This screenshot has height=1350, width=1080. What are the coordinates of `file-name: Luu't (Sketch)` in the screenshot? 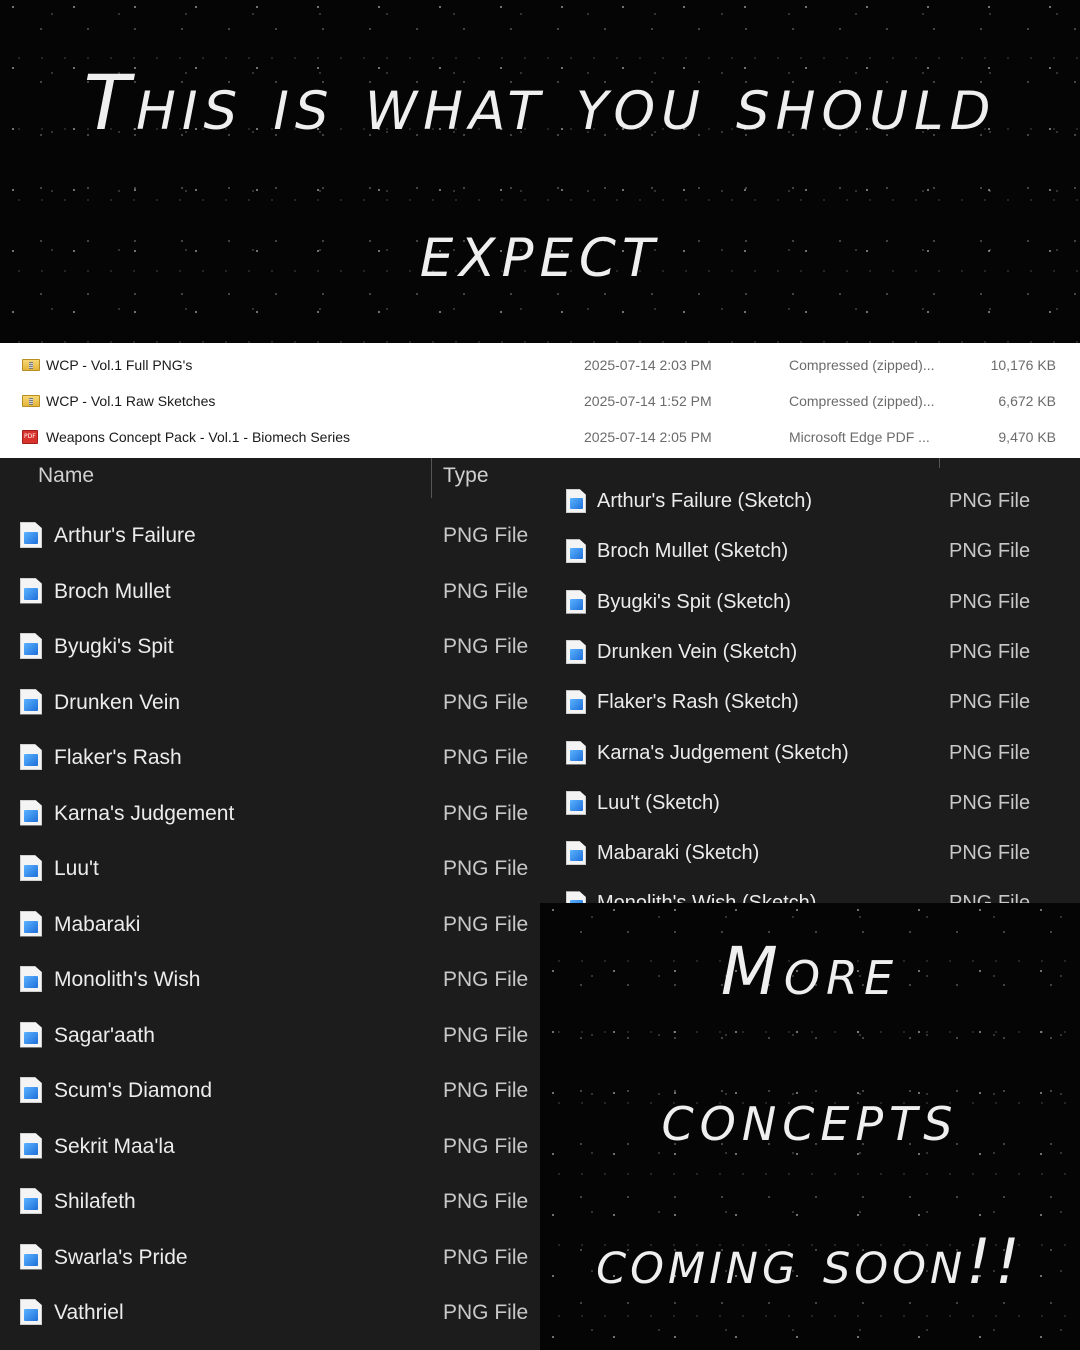 It's located at (658, 802).